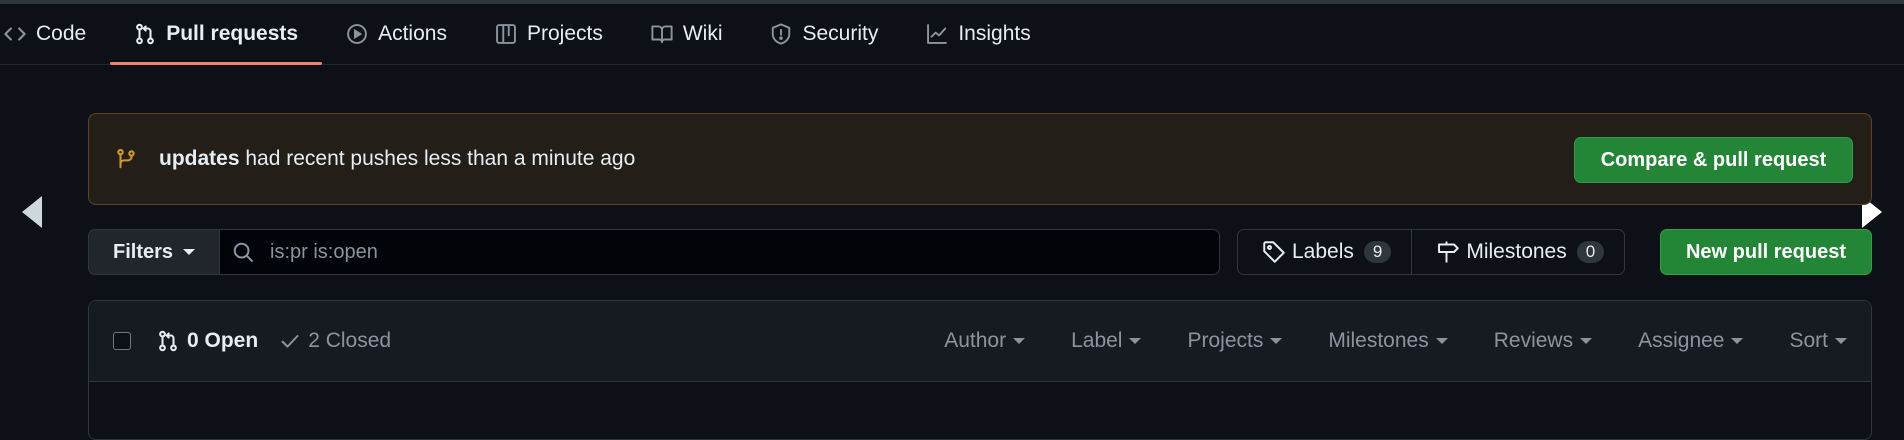  Describe the element at coordinates (1590, 252) in the screenshot. I see `milestones-count: 0` at that location.